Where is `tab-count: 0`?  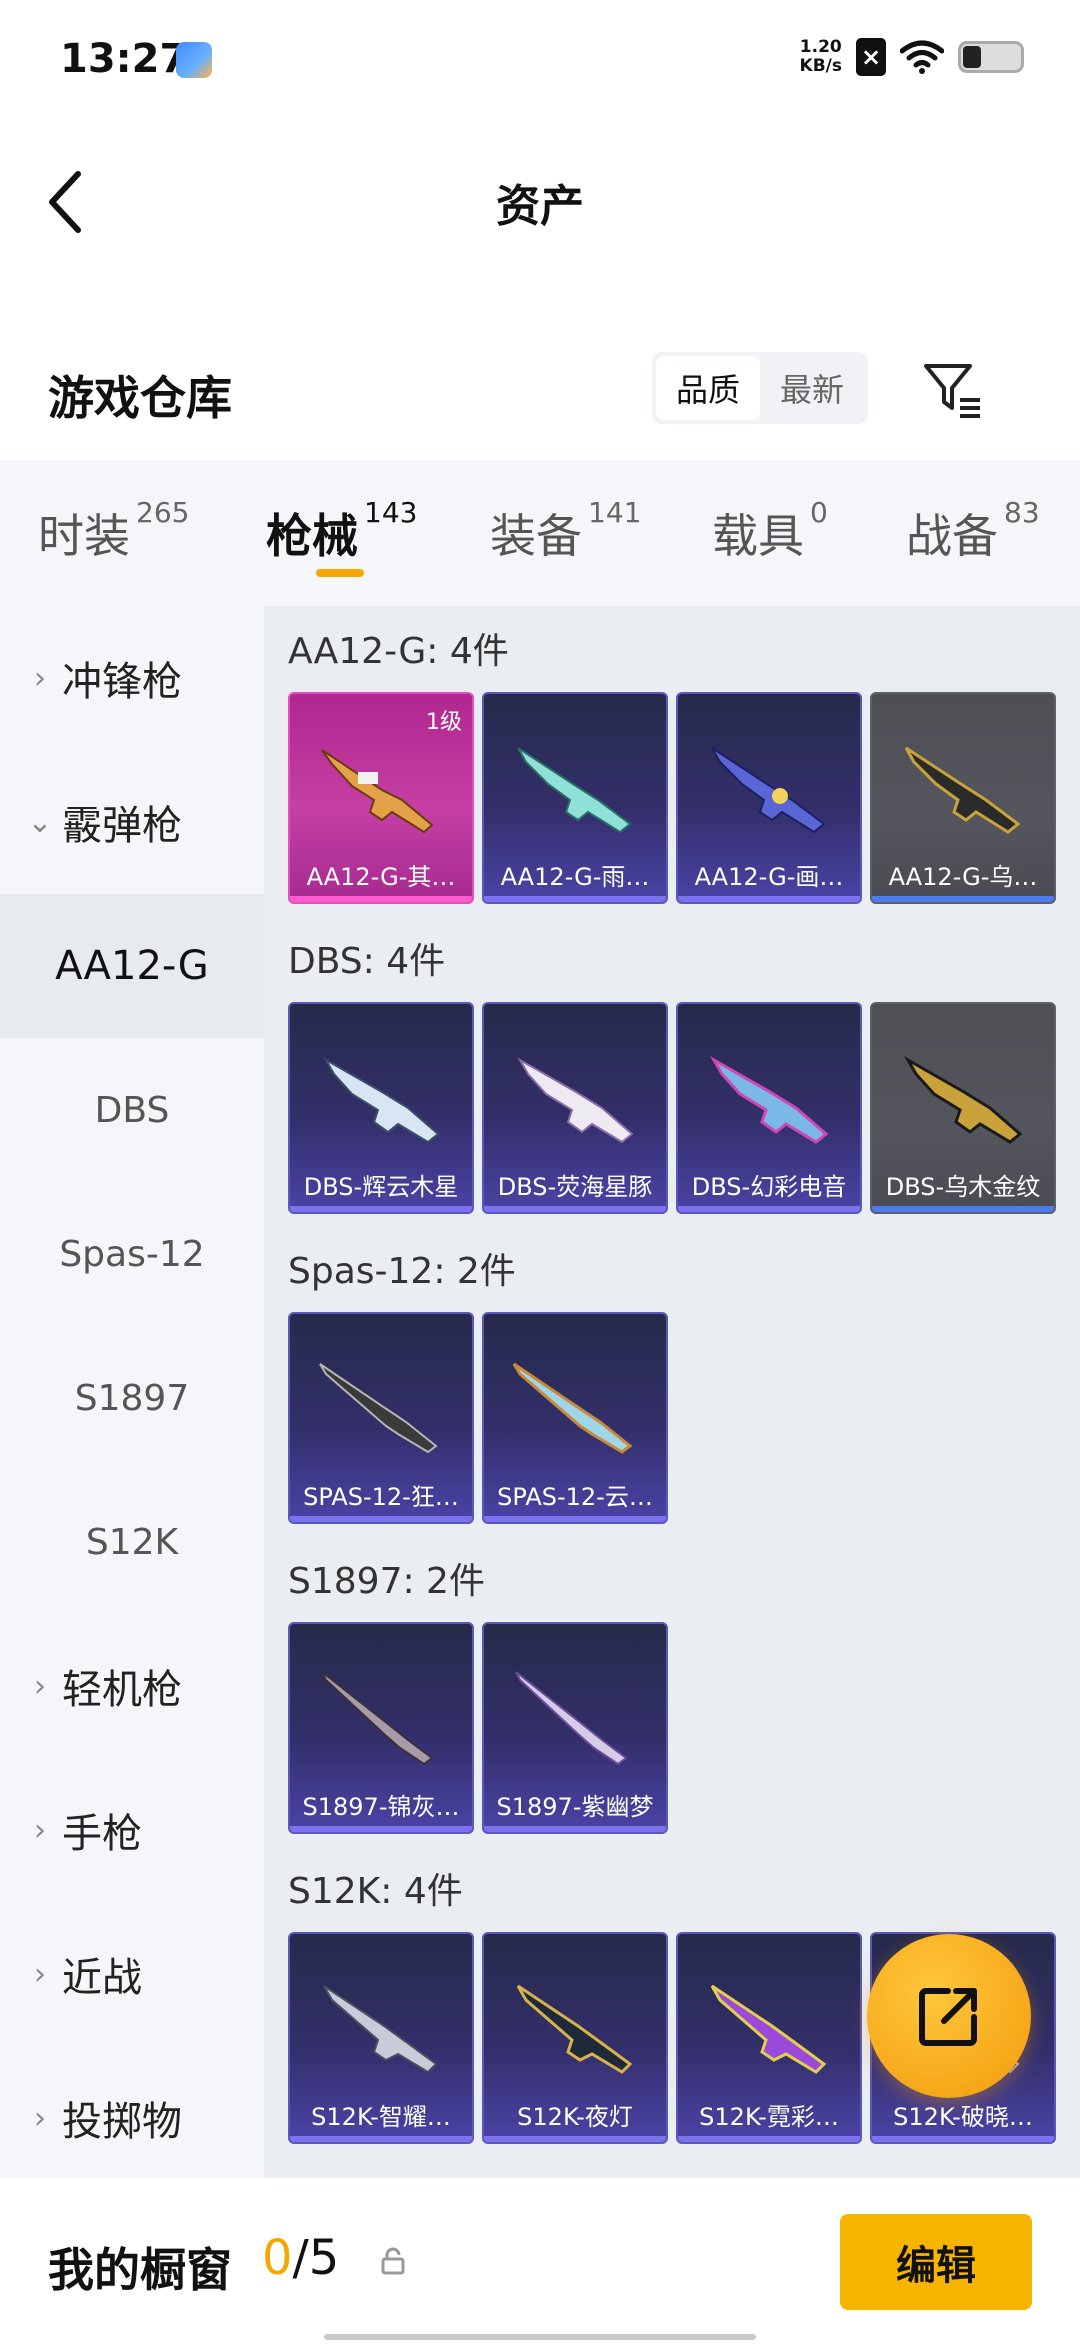
tab-count: 0 is located at coordinates (819, 512).